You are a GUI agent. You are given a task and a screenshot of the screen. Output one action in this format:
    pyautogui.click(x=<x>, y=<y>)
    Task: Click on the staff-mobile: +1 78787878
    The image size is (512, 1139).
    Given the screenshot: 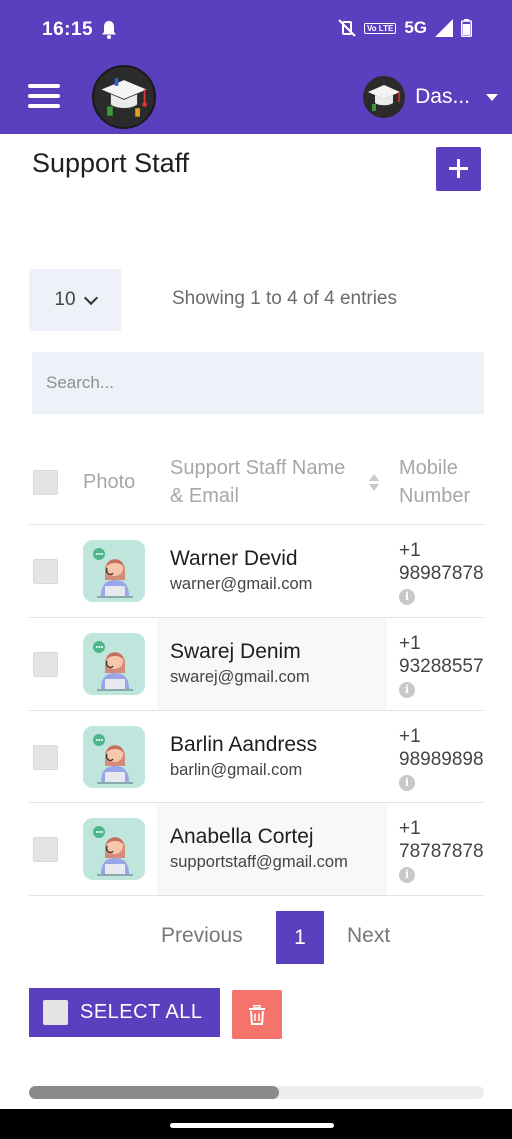 What is the action you would take?
    pyautogui.click(x=441, y=840)
    